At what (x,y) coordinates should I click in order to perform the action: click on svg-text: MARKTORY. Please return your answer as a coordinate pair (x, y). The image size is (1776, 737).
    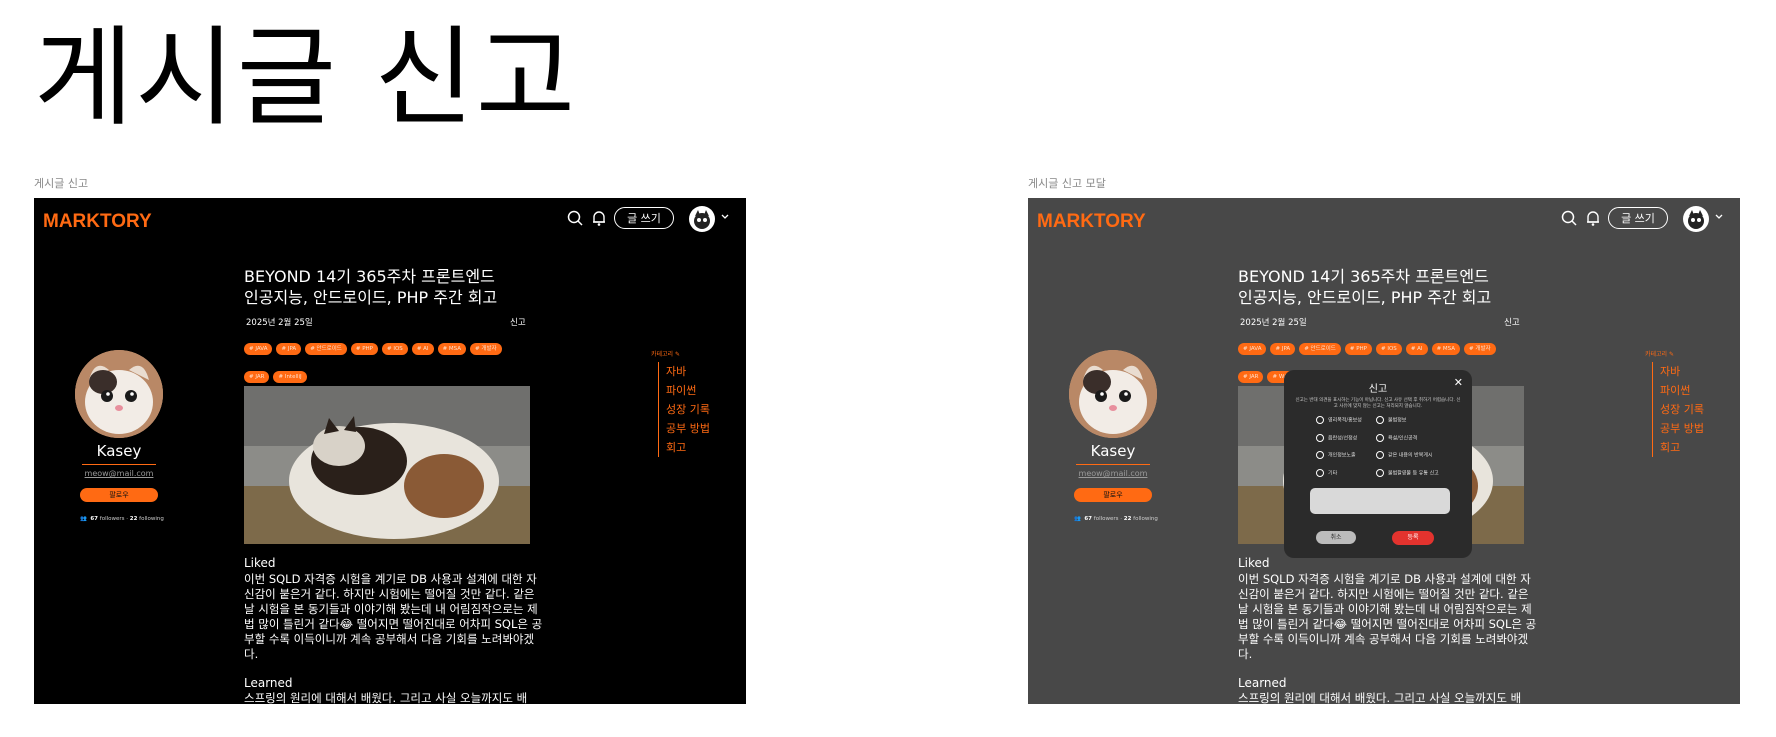
    Looking at the image, I should click on (1091, 221).